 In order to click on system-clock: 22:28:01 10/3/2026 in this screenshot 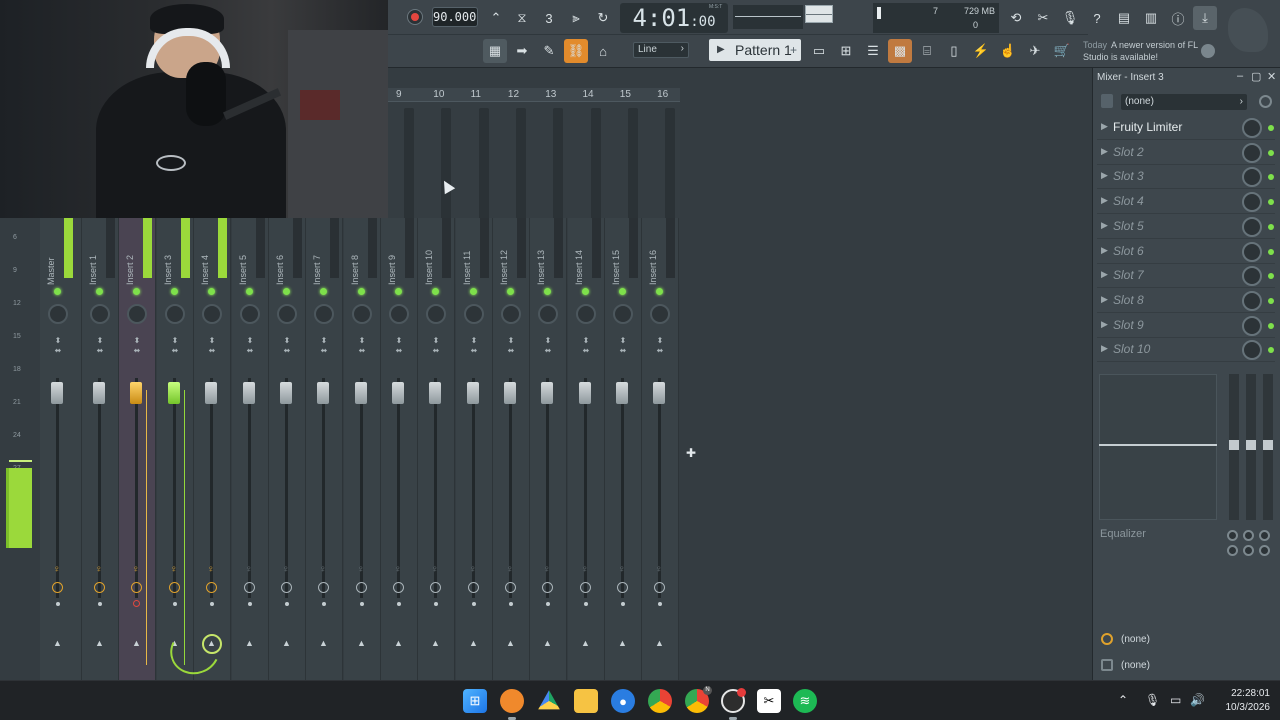, I will do `click(1242, 701)`.